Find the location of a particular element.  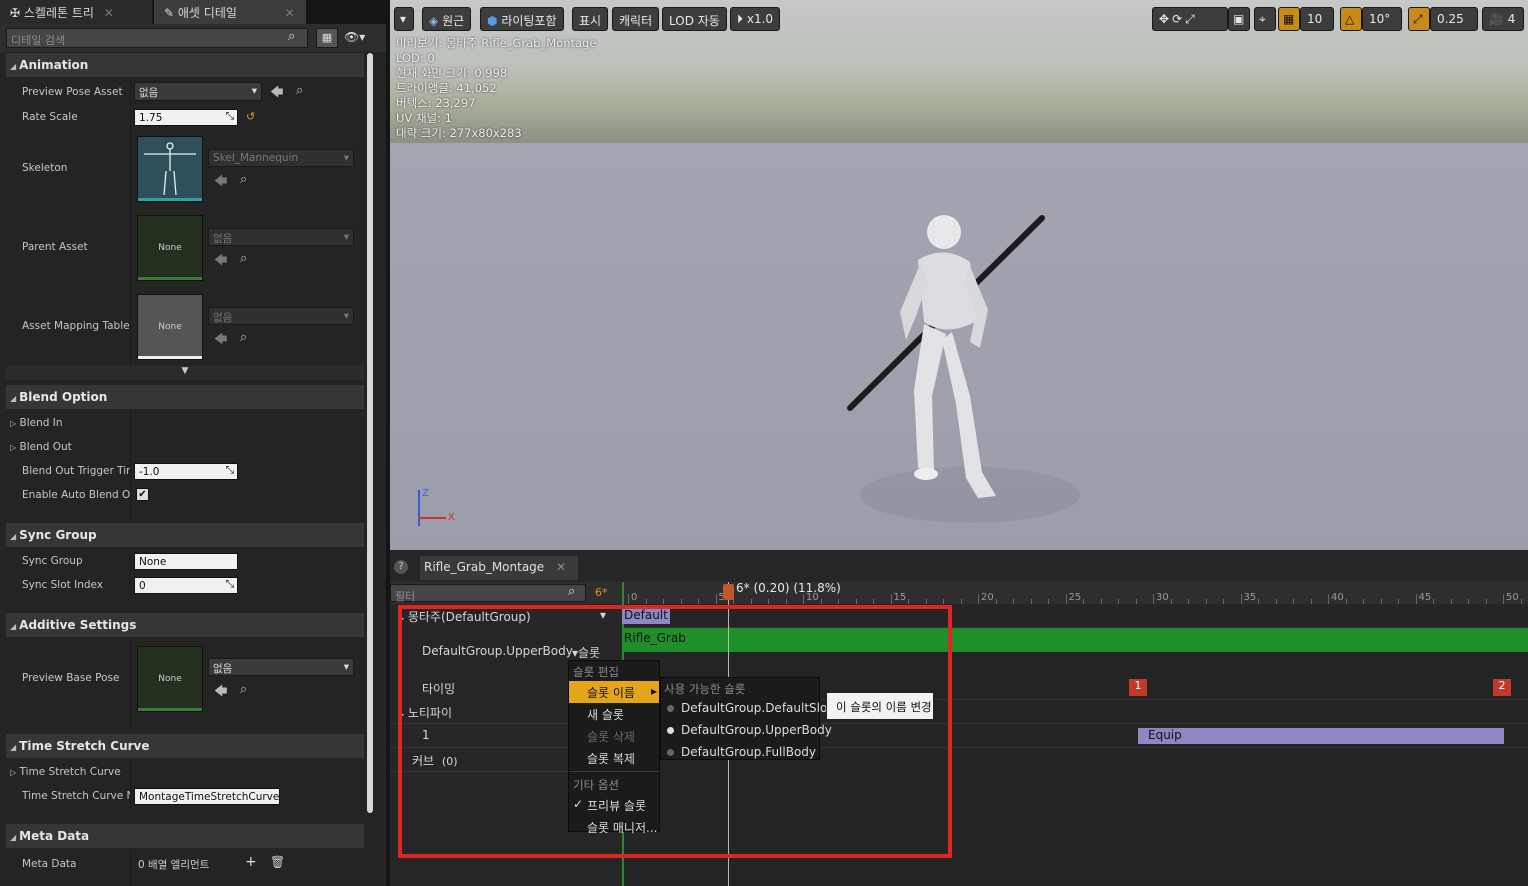

montage-group-row: ▸ 몽타주(DefaultGroup) ▾ is located at coordinates (508, 616).